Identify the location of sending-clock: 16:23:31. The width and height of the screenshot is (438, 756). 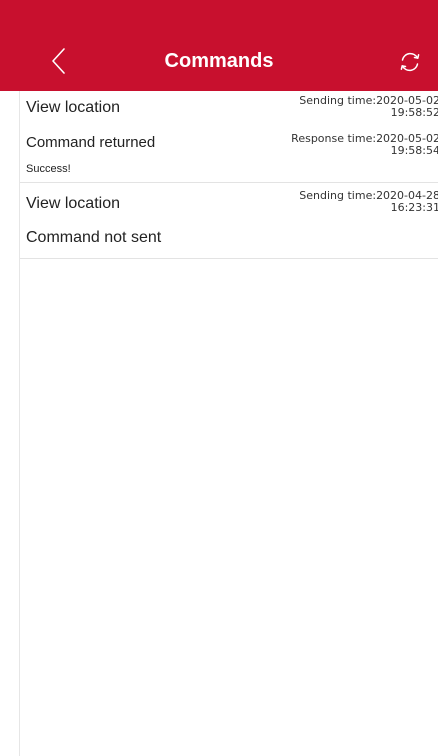
(414, 207).